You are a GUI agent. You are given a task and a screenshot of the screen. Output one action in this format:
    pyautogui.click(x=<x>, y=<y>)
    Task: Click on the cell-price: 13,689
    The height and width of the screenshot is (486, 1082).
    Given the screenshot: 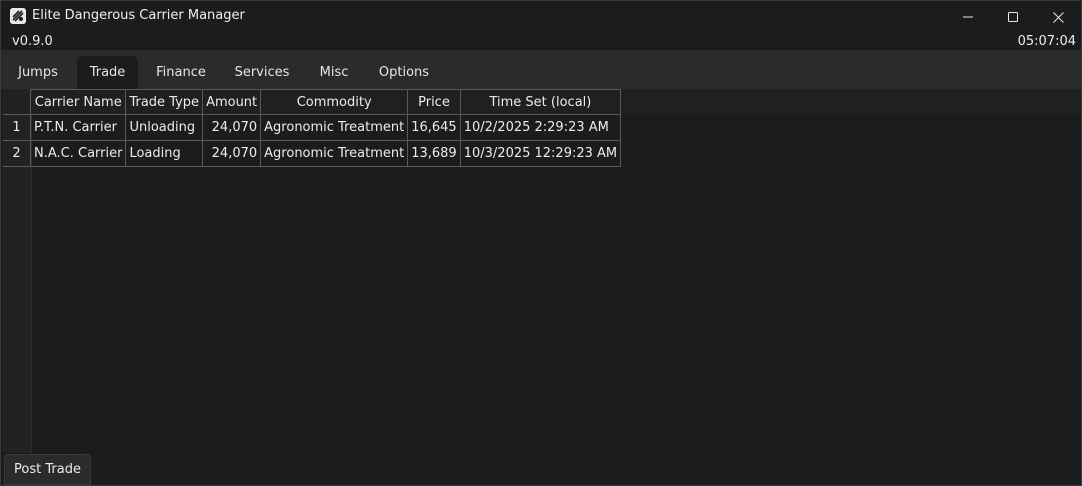 What is the action you would take?
    pyautogui.click(x=434, y=153)
    